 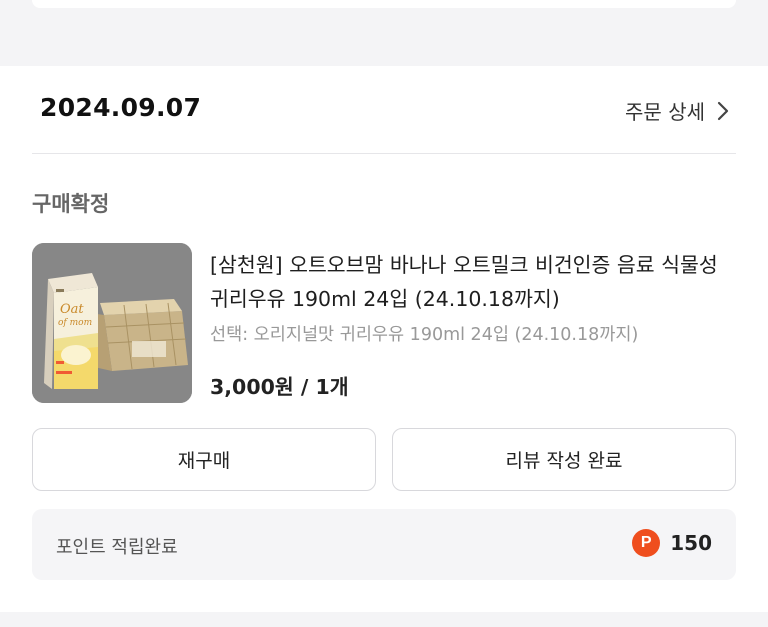 What do you see at coordinates (384, 153) in the screenshot?
I see `divider` at bounding box center [384, 153].